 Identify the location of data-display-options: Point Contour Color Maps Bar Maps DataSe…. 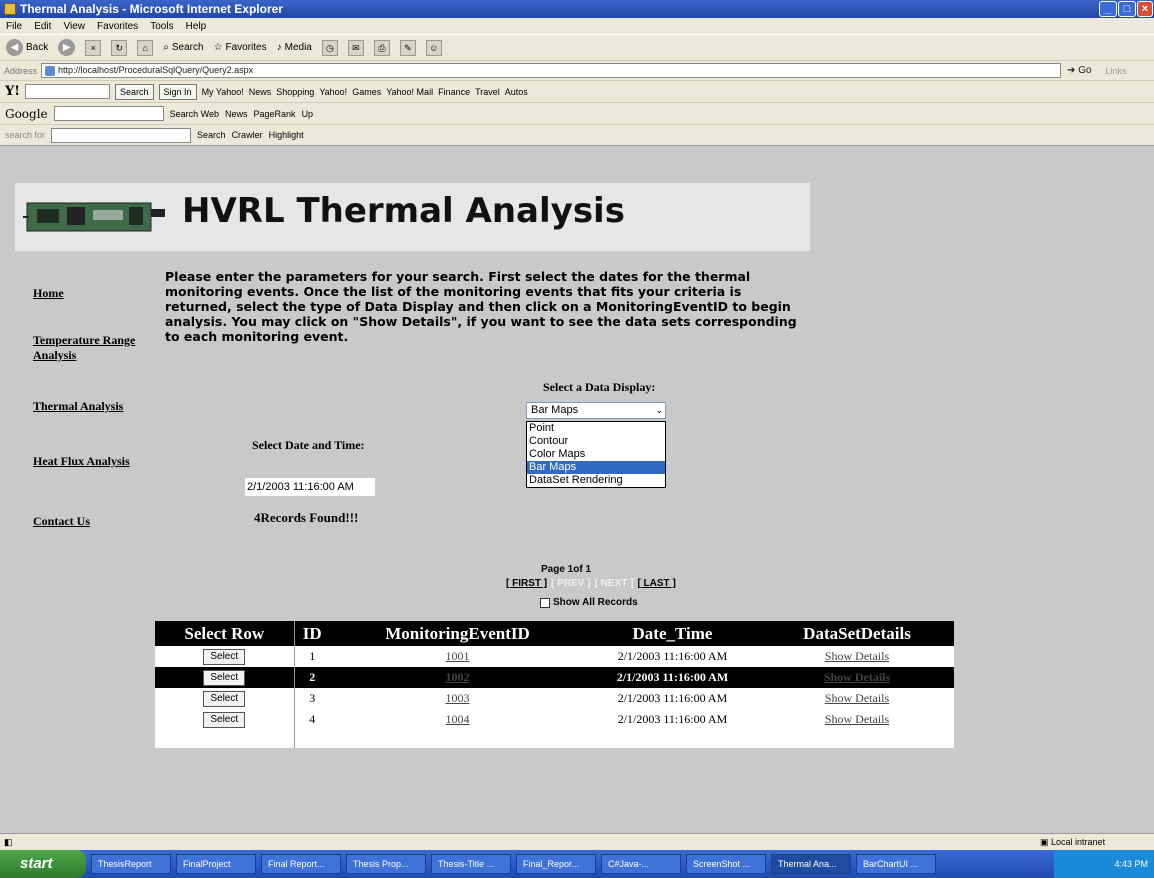
(596, 454).